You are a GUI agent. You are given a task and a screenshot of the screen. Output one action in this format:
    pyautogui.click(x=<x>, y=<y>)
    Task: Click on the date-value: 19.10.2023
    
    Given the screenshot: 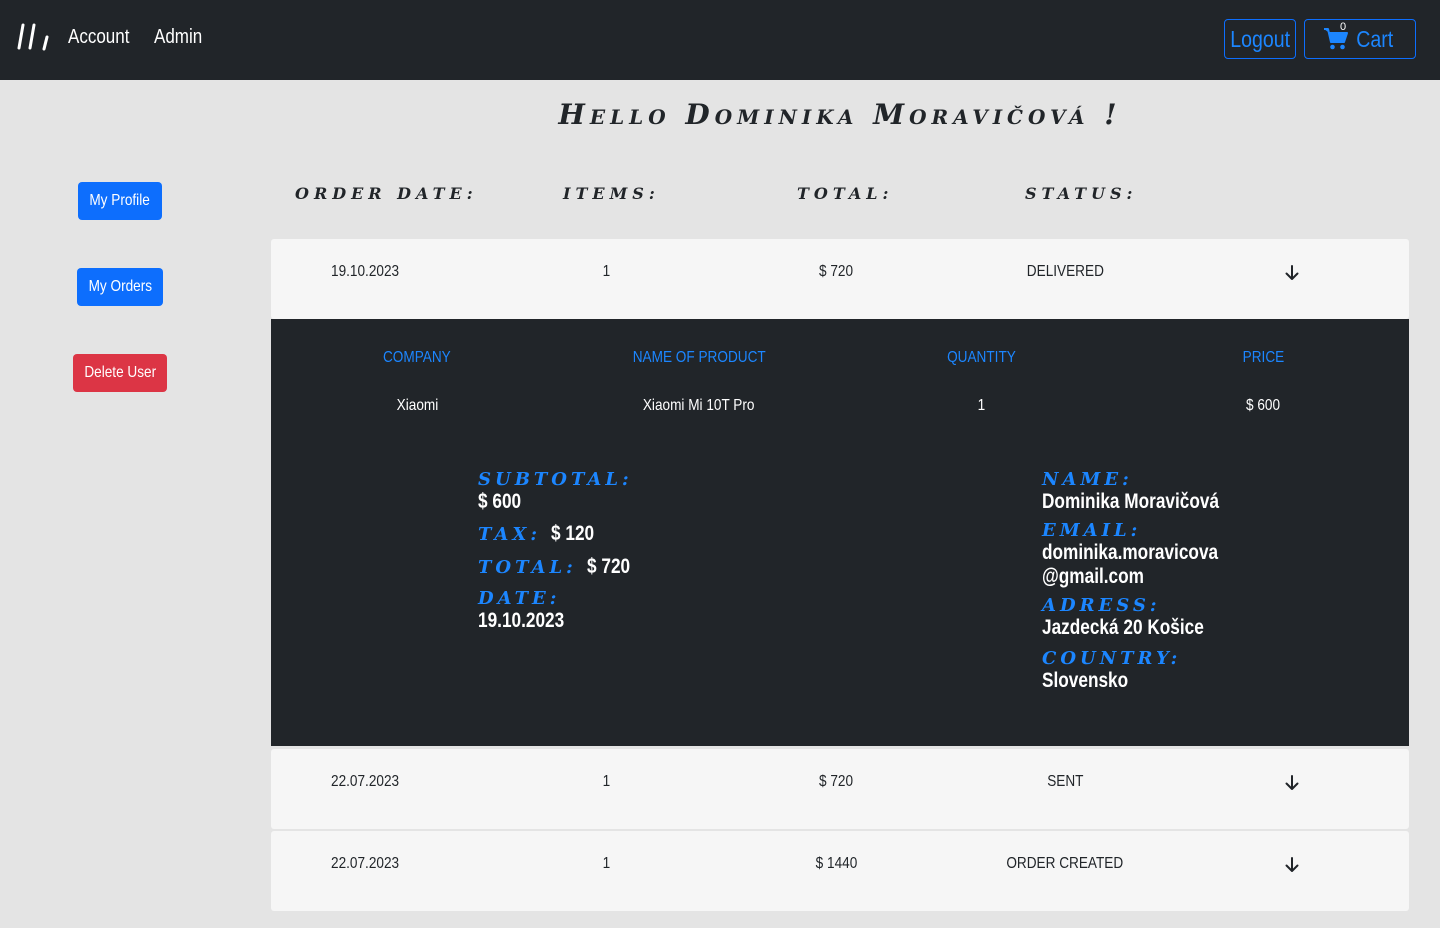 What is the action you would take?
    pyautogui.click(x=521, y=620)
    